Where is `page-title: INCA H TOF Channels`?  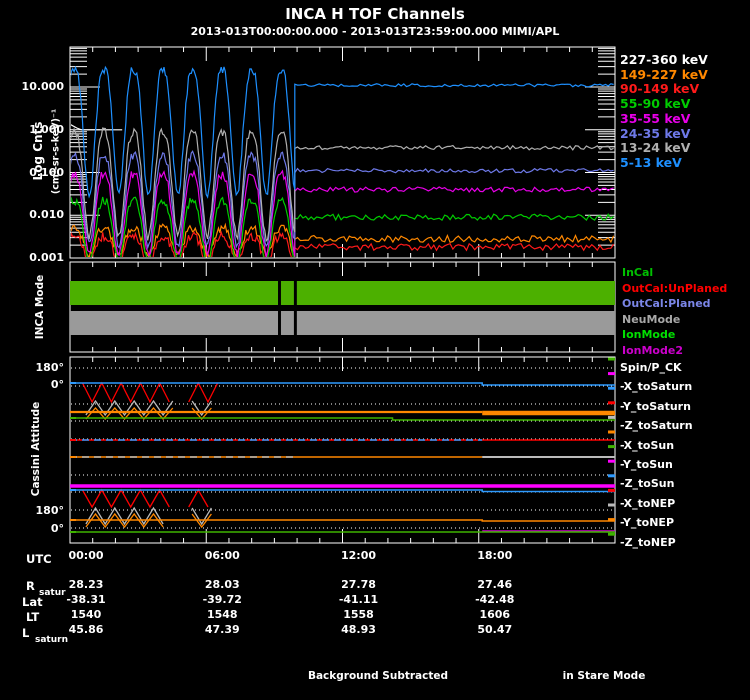 page-title: INCA H TOF Channels is located at coordinates (375, 14).